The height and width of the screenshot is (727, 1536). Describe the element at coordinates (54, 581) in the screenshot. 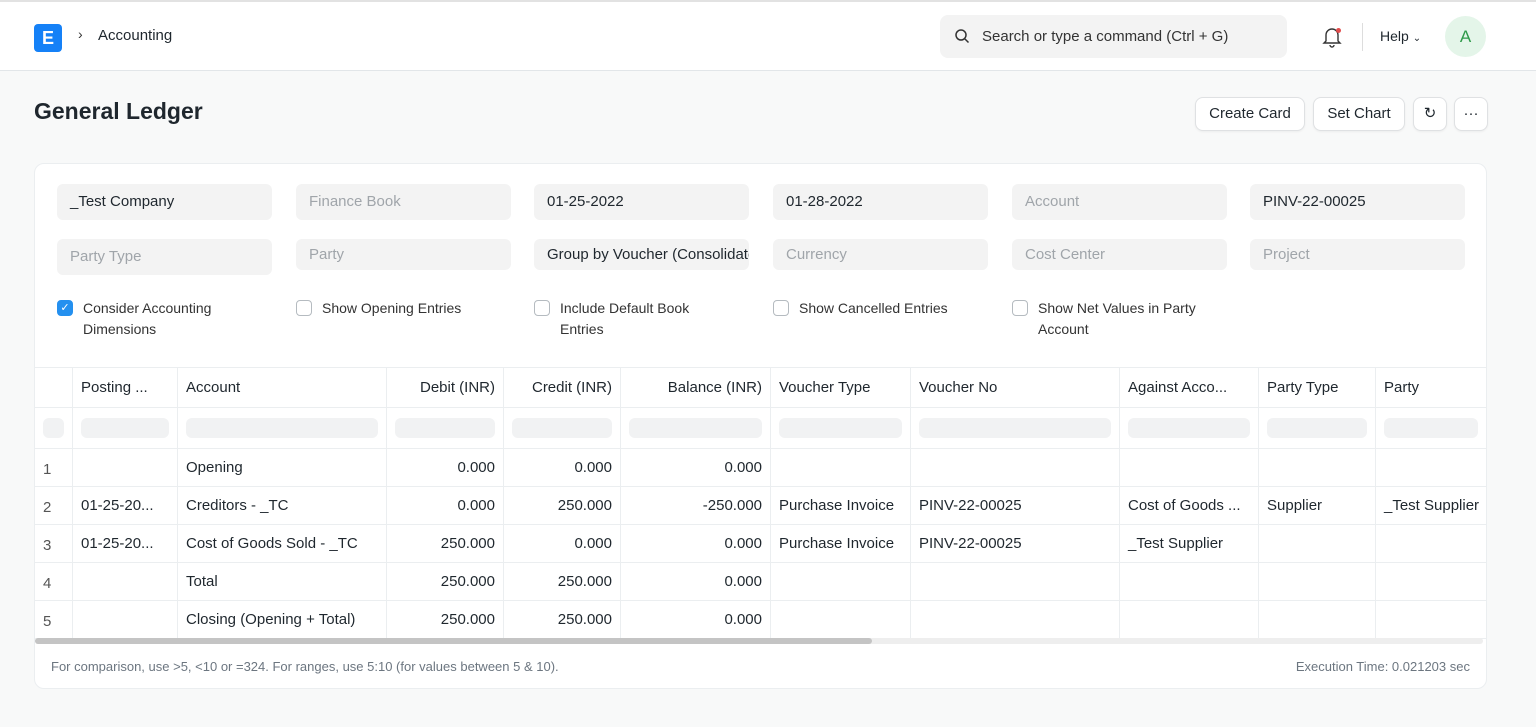

I see `row-number: 4` at that location.